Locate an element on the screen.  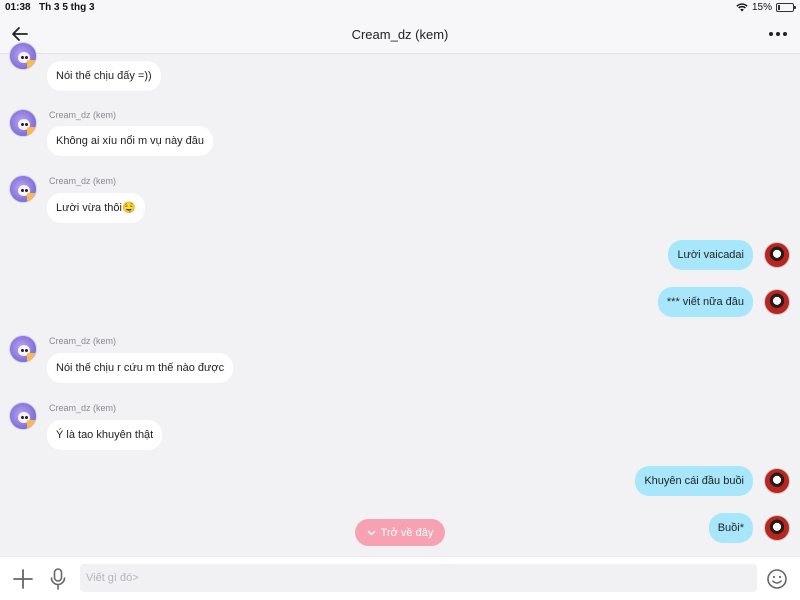
microphone-icon is located at coordinates (58, 579).